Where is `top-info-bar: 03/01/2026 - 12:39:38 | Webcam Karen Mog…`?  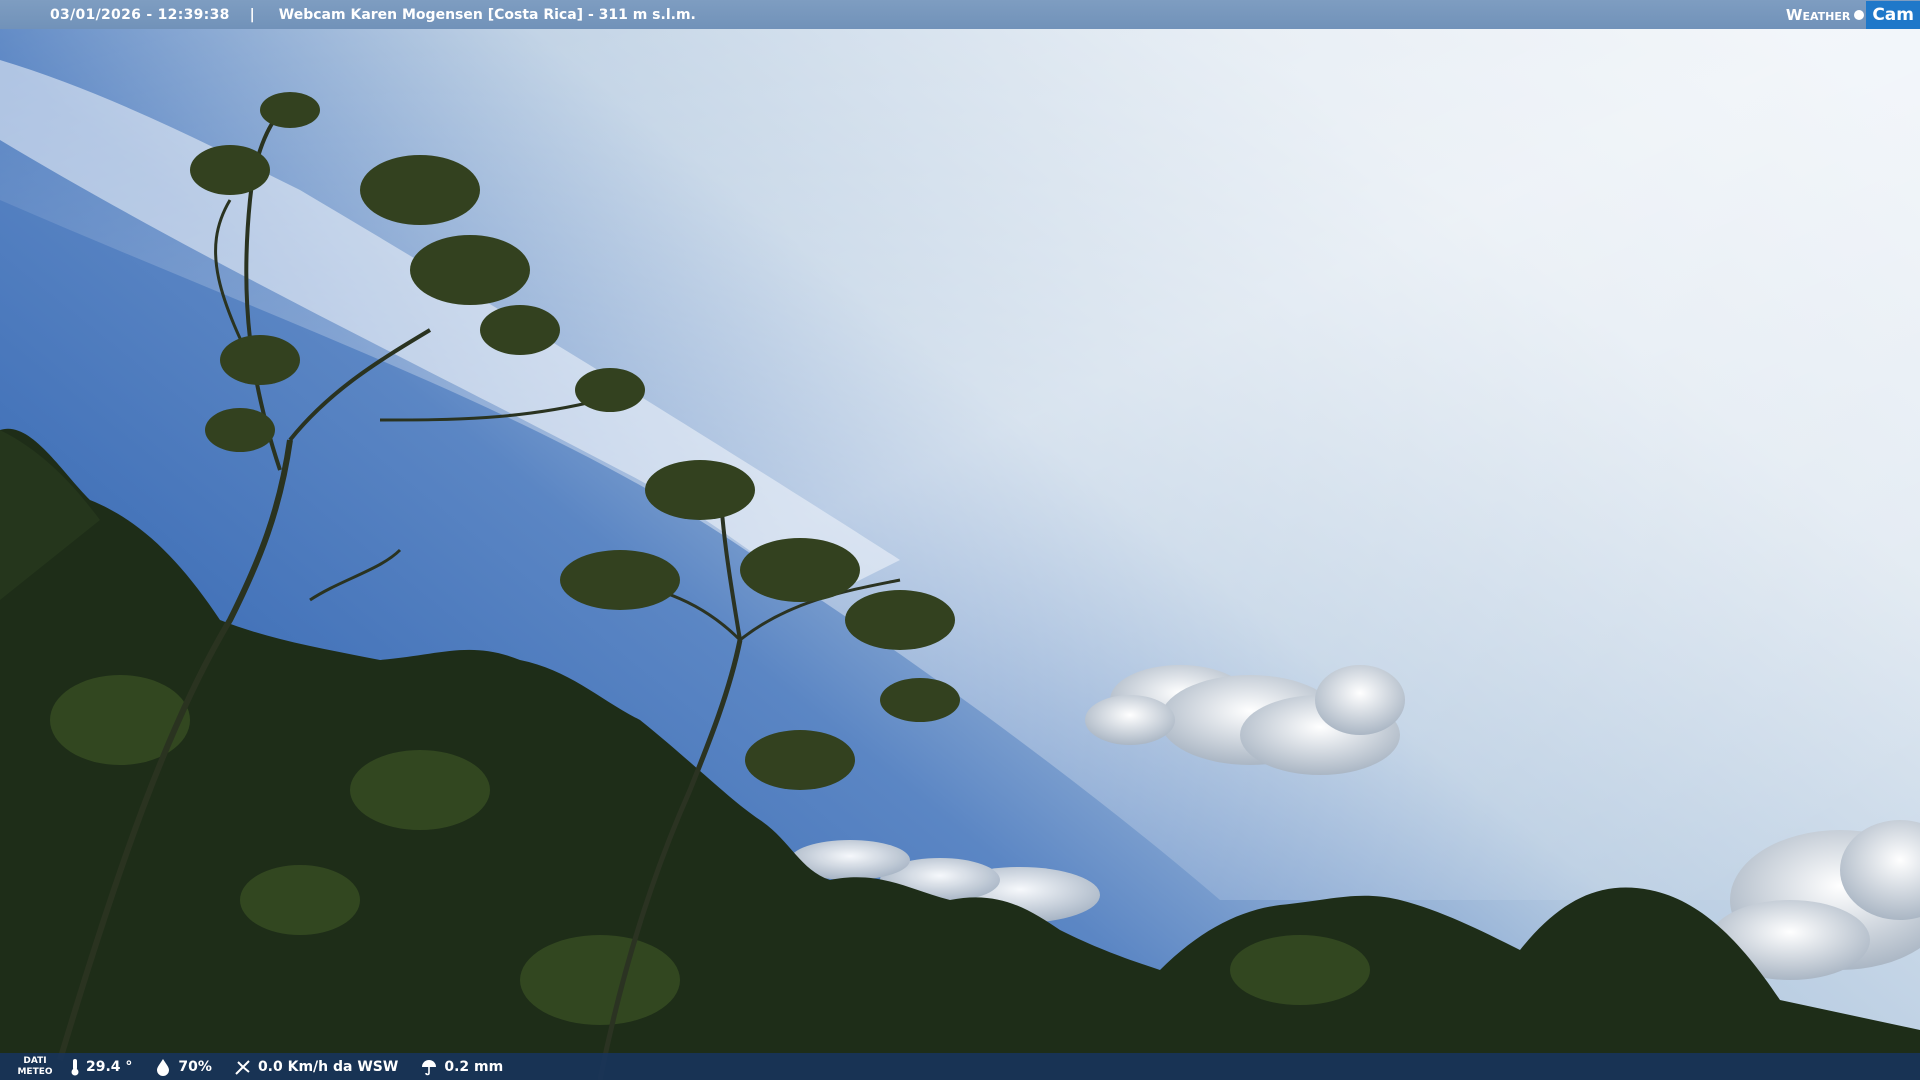
top-info-bar: 03/01/2026 - 12:39:38 | Webcam Karen Mog… is located at coordinates (960, 14).